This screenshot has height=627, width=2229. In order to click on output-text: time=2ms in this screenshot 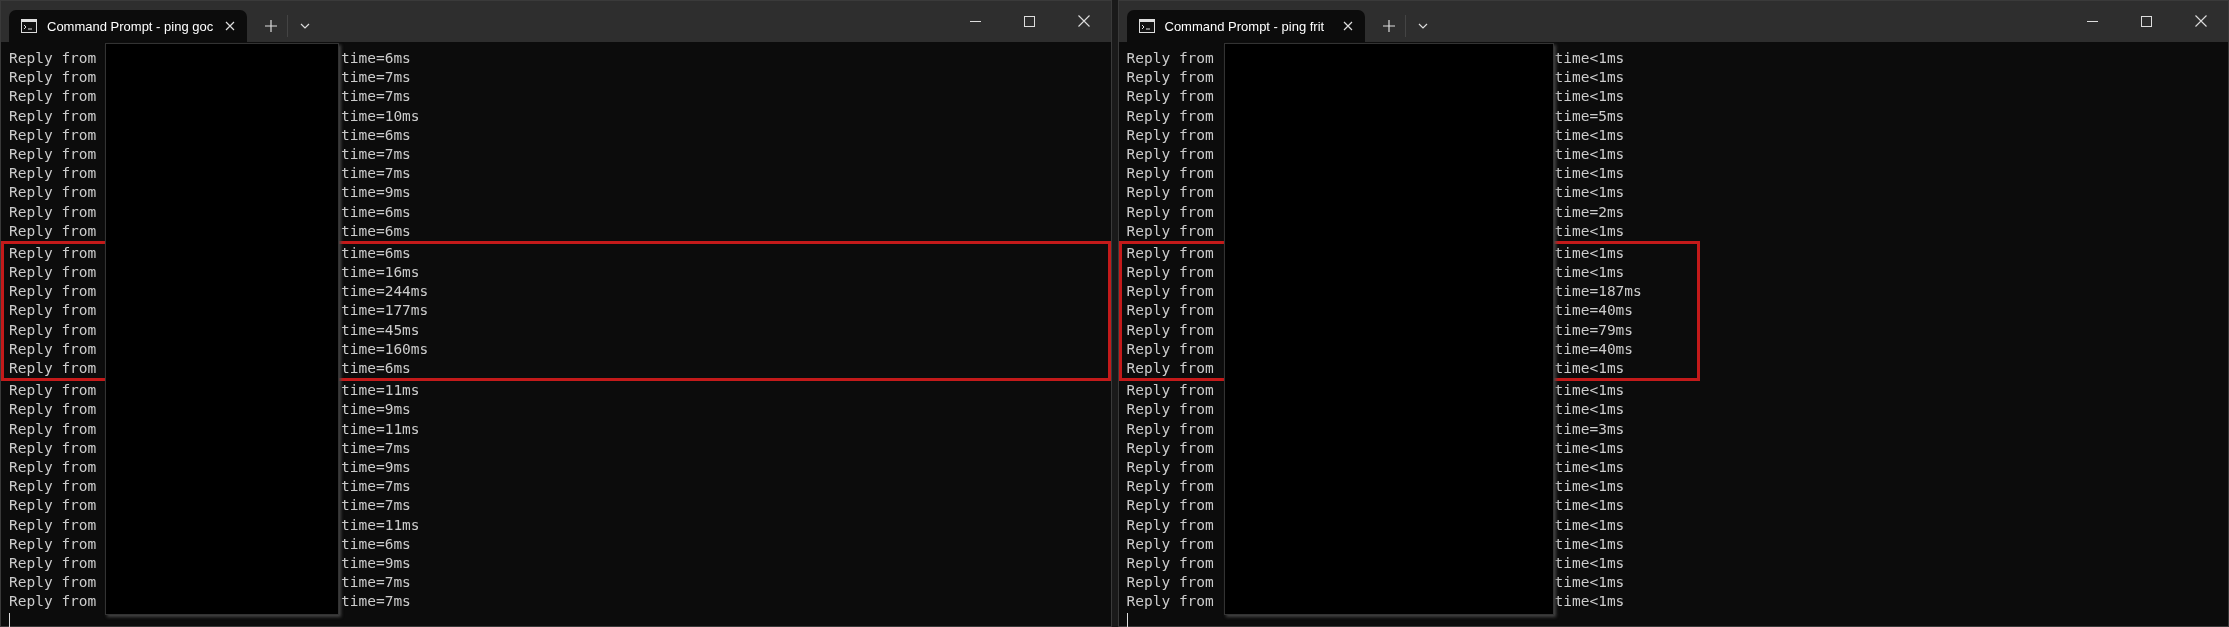, I will do `click(1589, 212)`.